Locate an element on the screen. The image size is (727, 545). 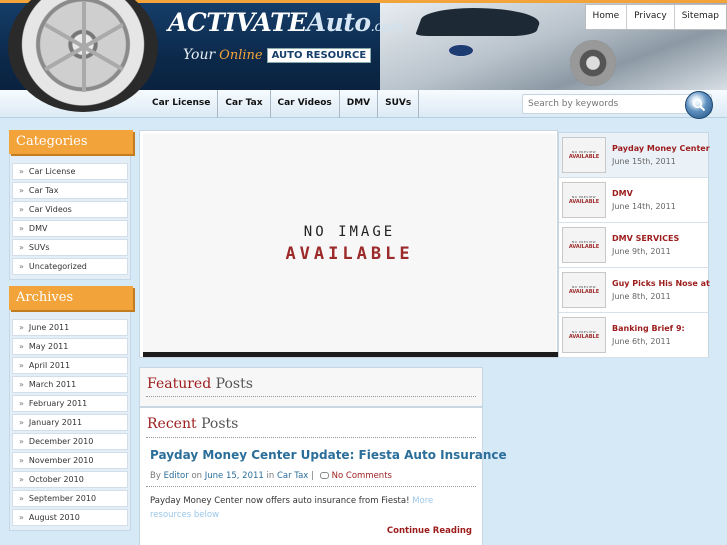
archive-item: » November 2010 is located at coordinates (70, 460).